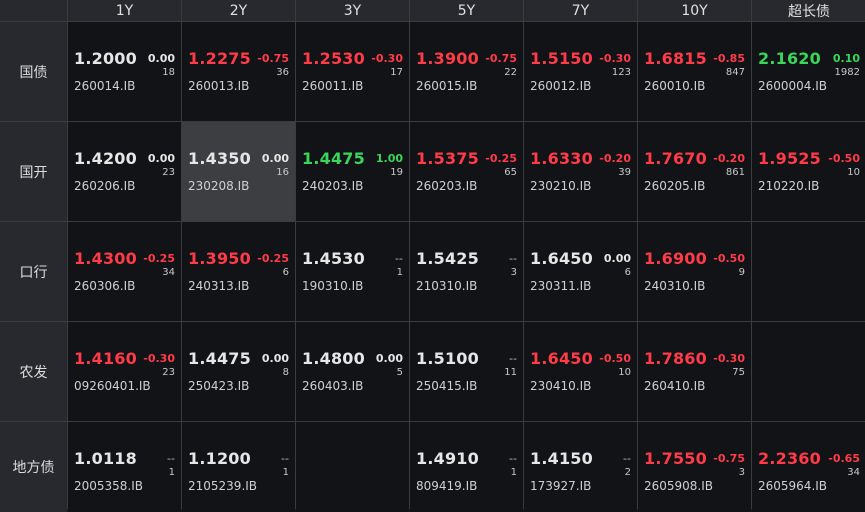 The width and height of the screenshot is (865, 512). Describe the element at coordinates (580, 71) in the screenshot. I see `quote-cell: 1.5150 -0.30 123 260012.IB` at that location.